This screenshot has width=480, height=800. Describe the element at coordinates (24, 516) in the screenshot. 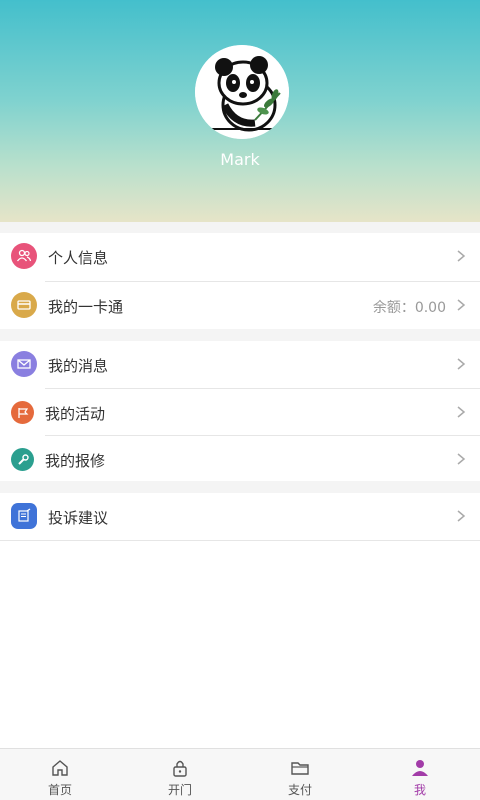

I see `feedback-edit-icon` at that location.